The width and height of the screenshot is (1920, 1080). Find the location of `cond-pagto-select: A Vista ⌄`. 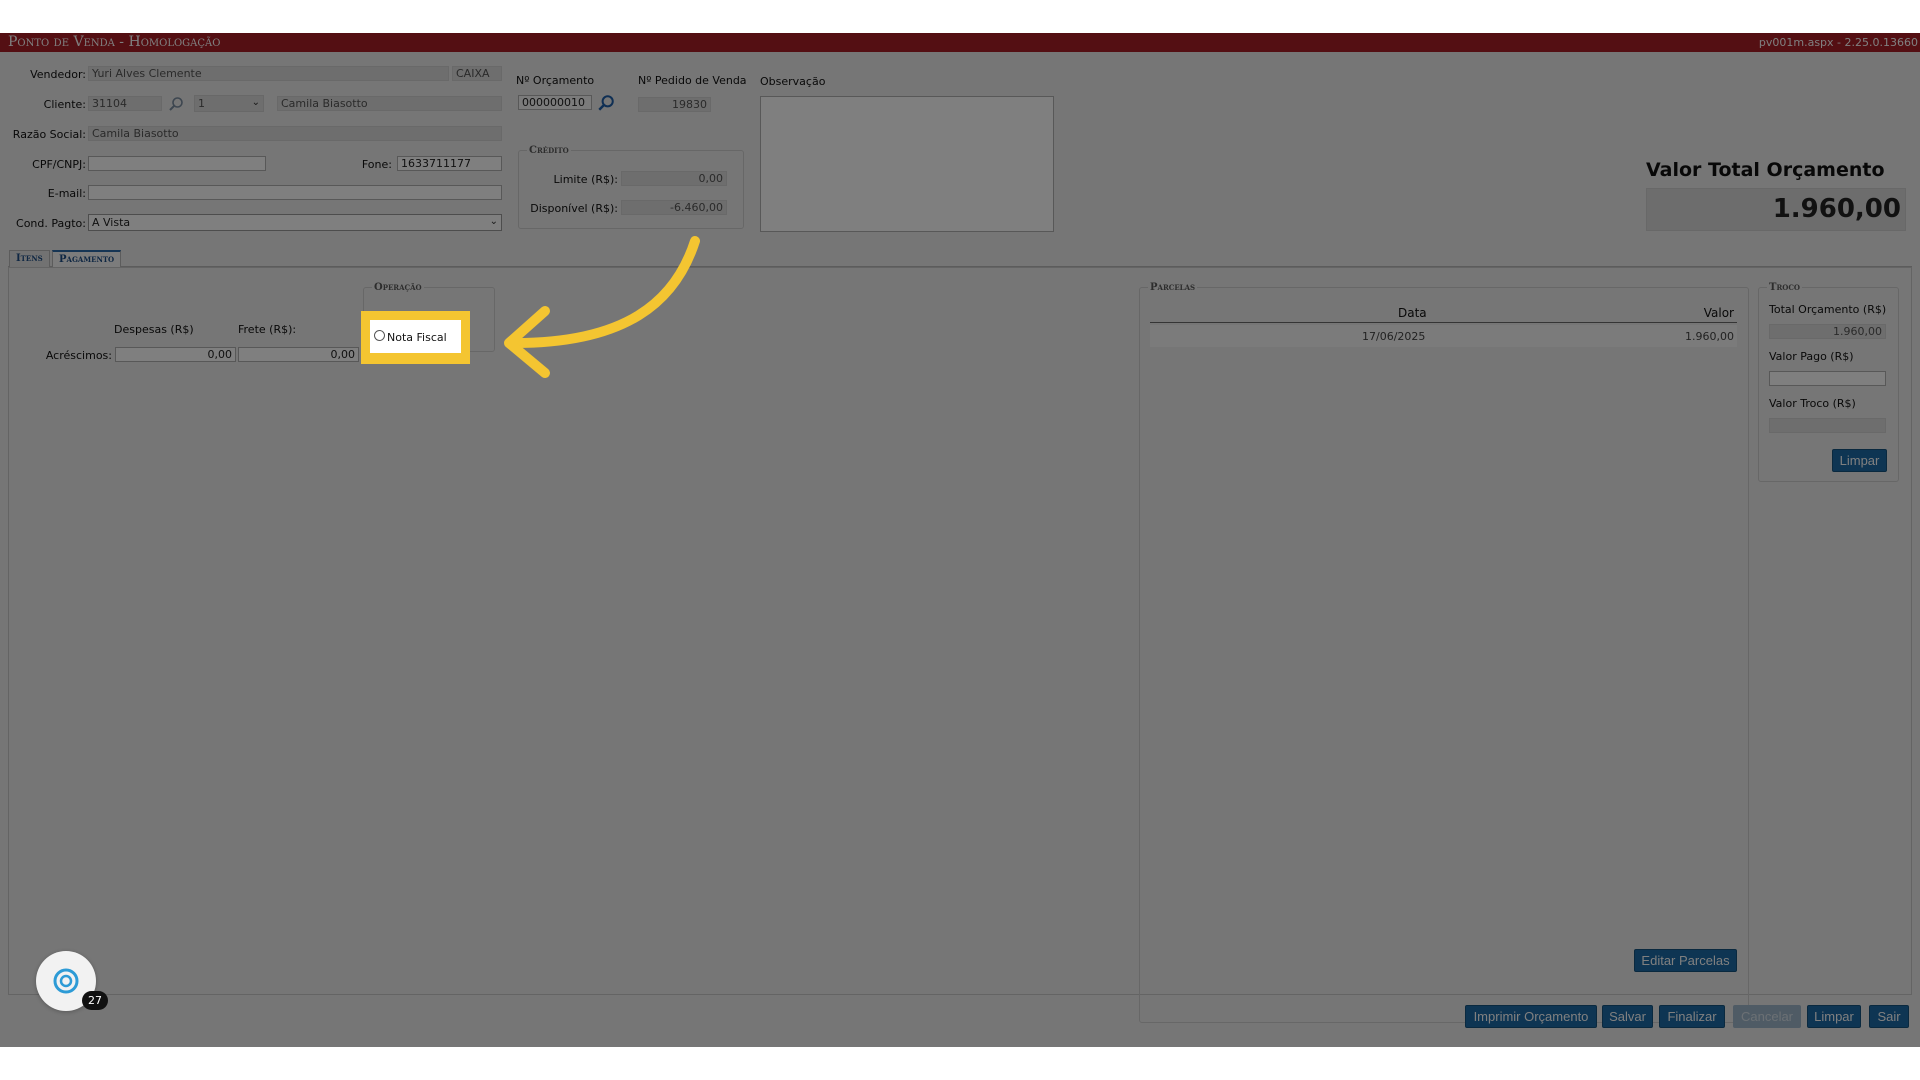

cond-pagto-select: A Vista ⌄ is located at coordinates (295, 222).